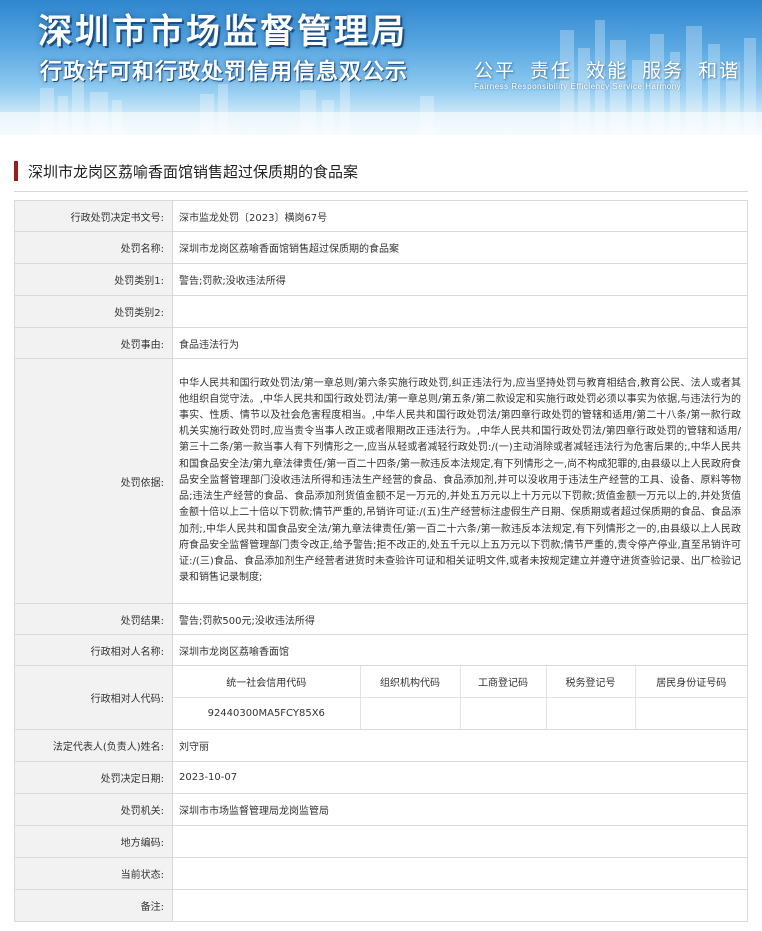 Image resolution: width=762 pixels, height=931 pixels. Describe the element at coordinates (607, 71) in the screenshot. I see `site-slogan: 公平 责任 效能 服务 和谐` at that location.